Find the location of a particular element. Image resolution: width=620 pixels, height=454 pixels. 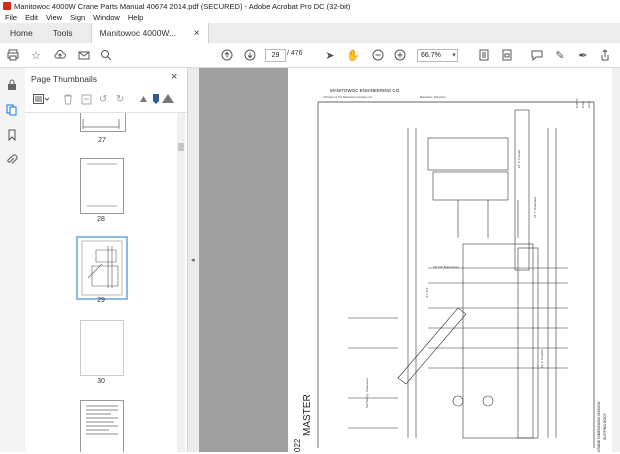

options-menu-icon is located at coordinates (41, 100).